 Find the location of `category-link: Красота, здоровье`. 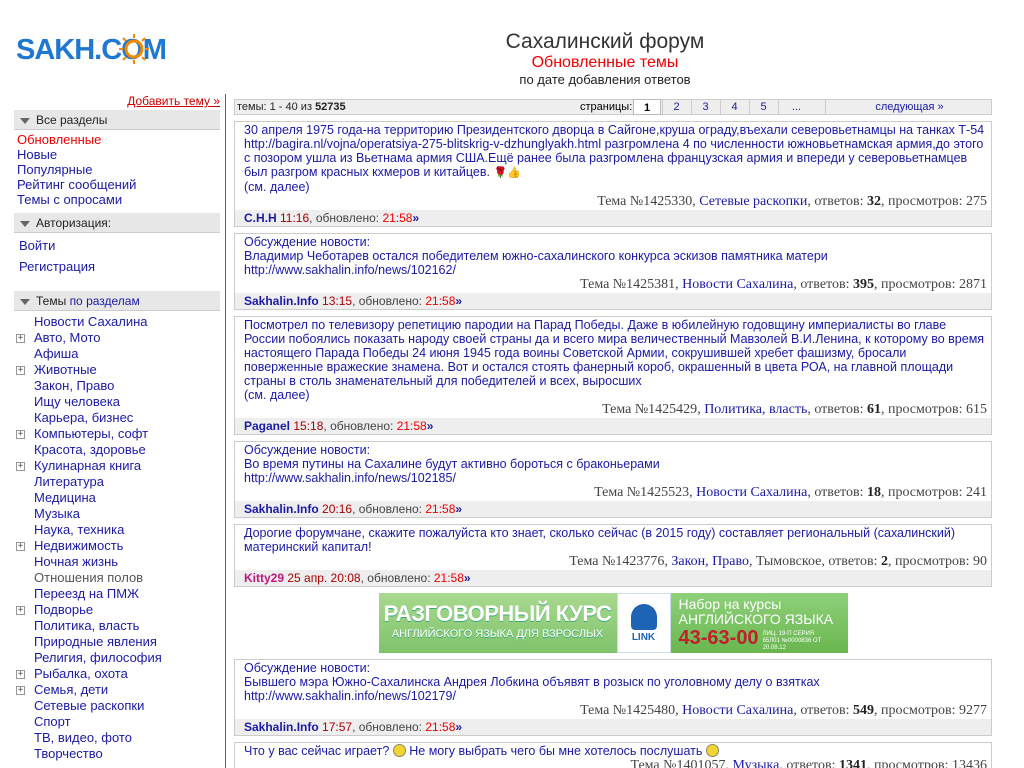

category-link: Красота, здоровье is located at coordinates (90, 449).